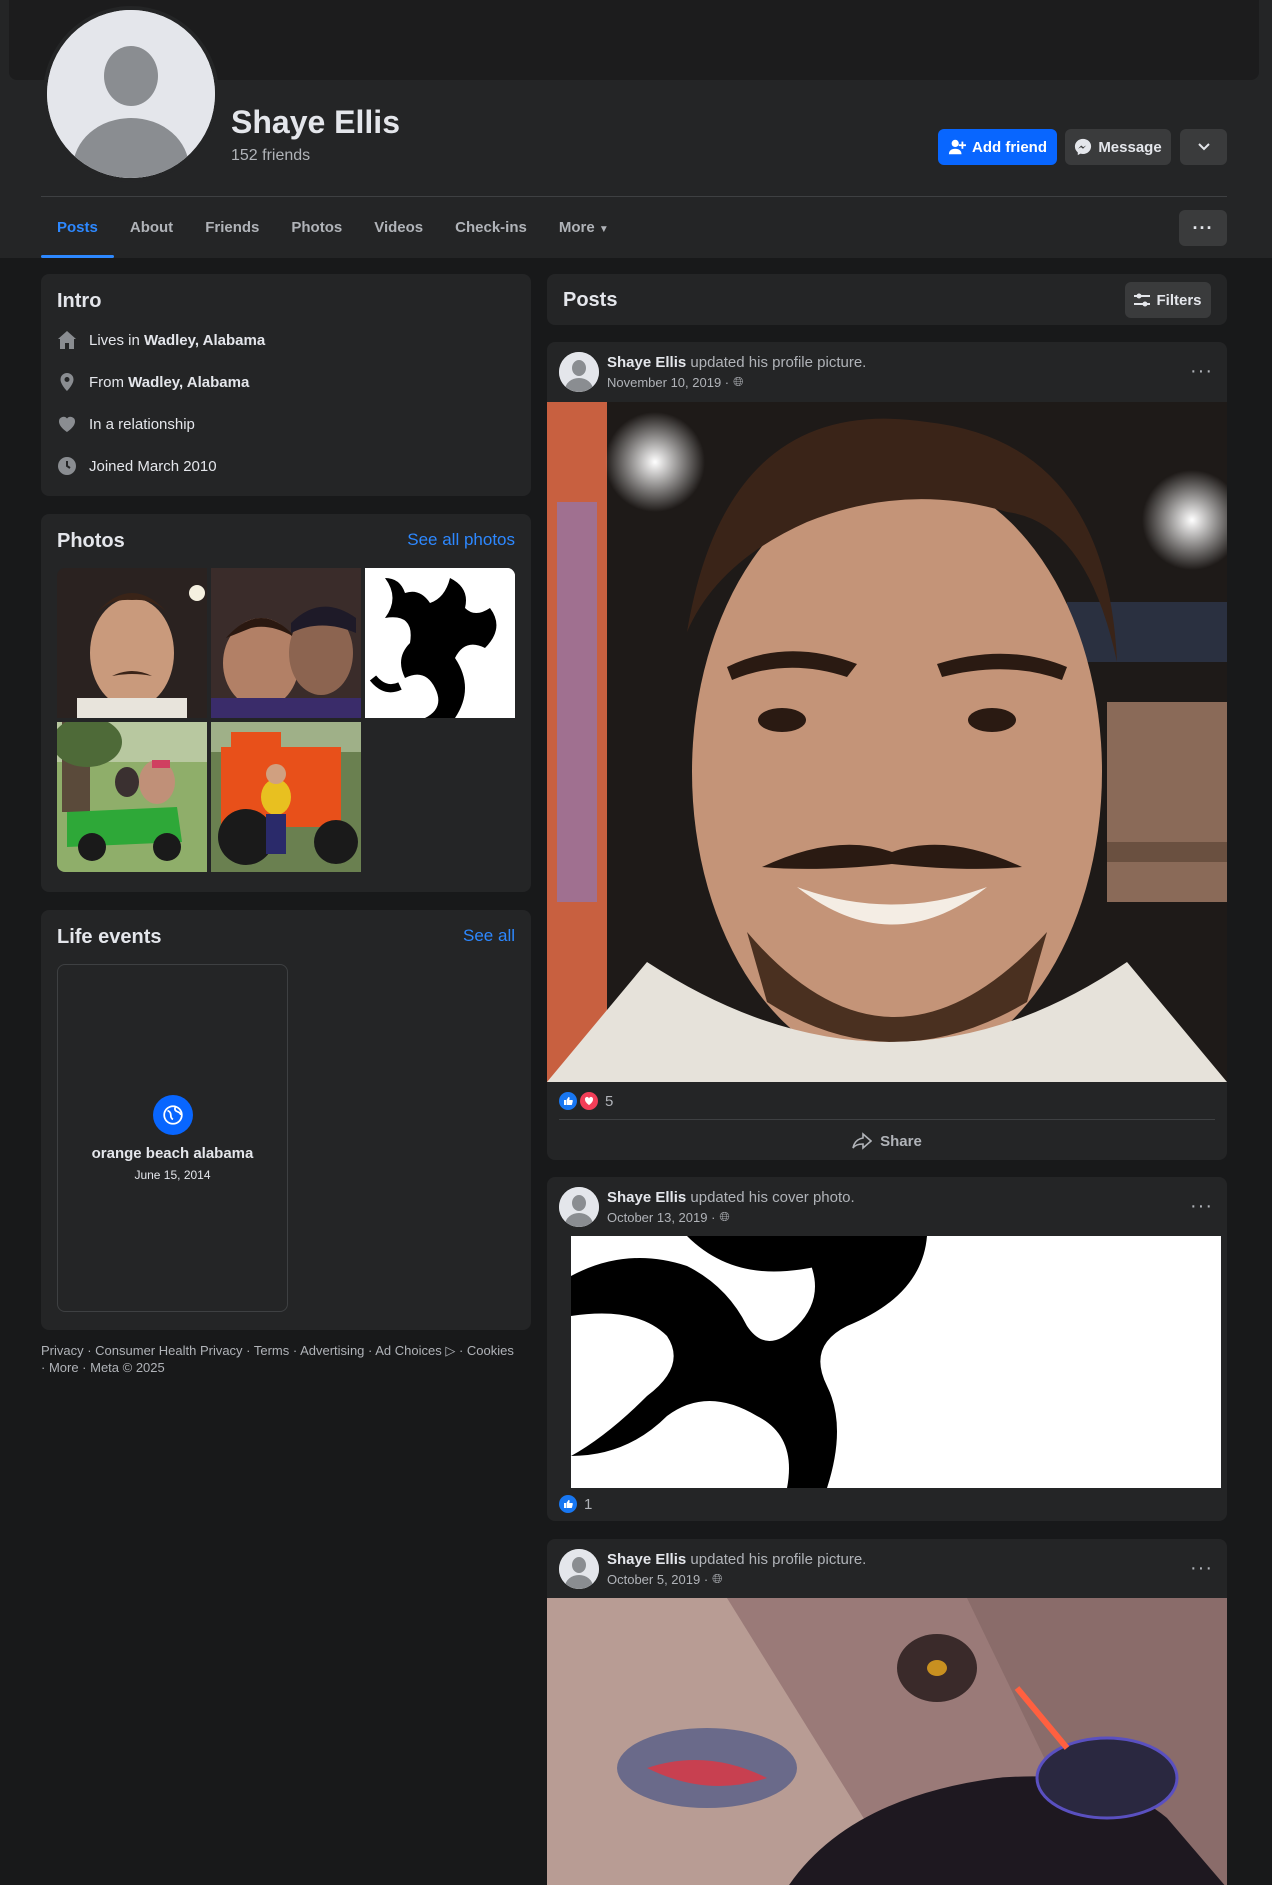  What do you see at coordinates (1009, 147) in the screenshot?
I see `add-friend-label: Add friend` at bounding box center [1009, 147].